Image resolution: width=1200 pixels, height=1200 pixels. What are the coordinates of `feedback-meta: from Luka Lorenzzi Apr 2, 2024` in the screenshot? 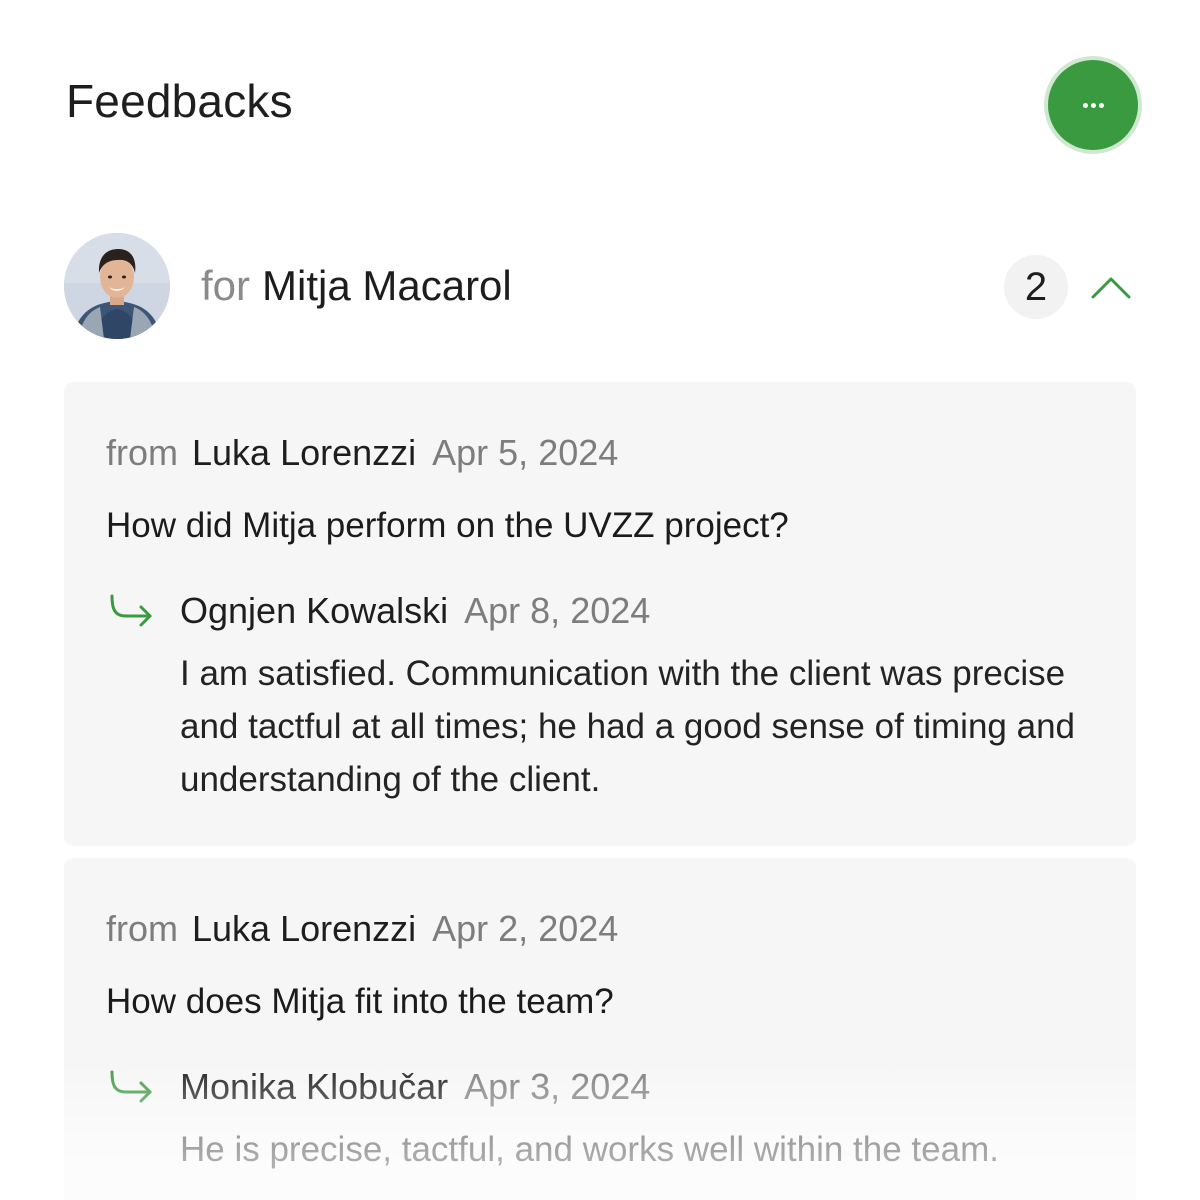 It's located at (362, 929).